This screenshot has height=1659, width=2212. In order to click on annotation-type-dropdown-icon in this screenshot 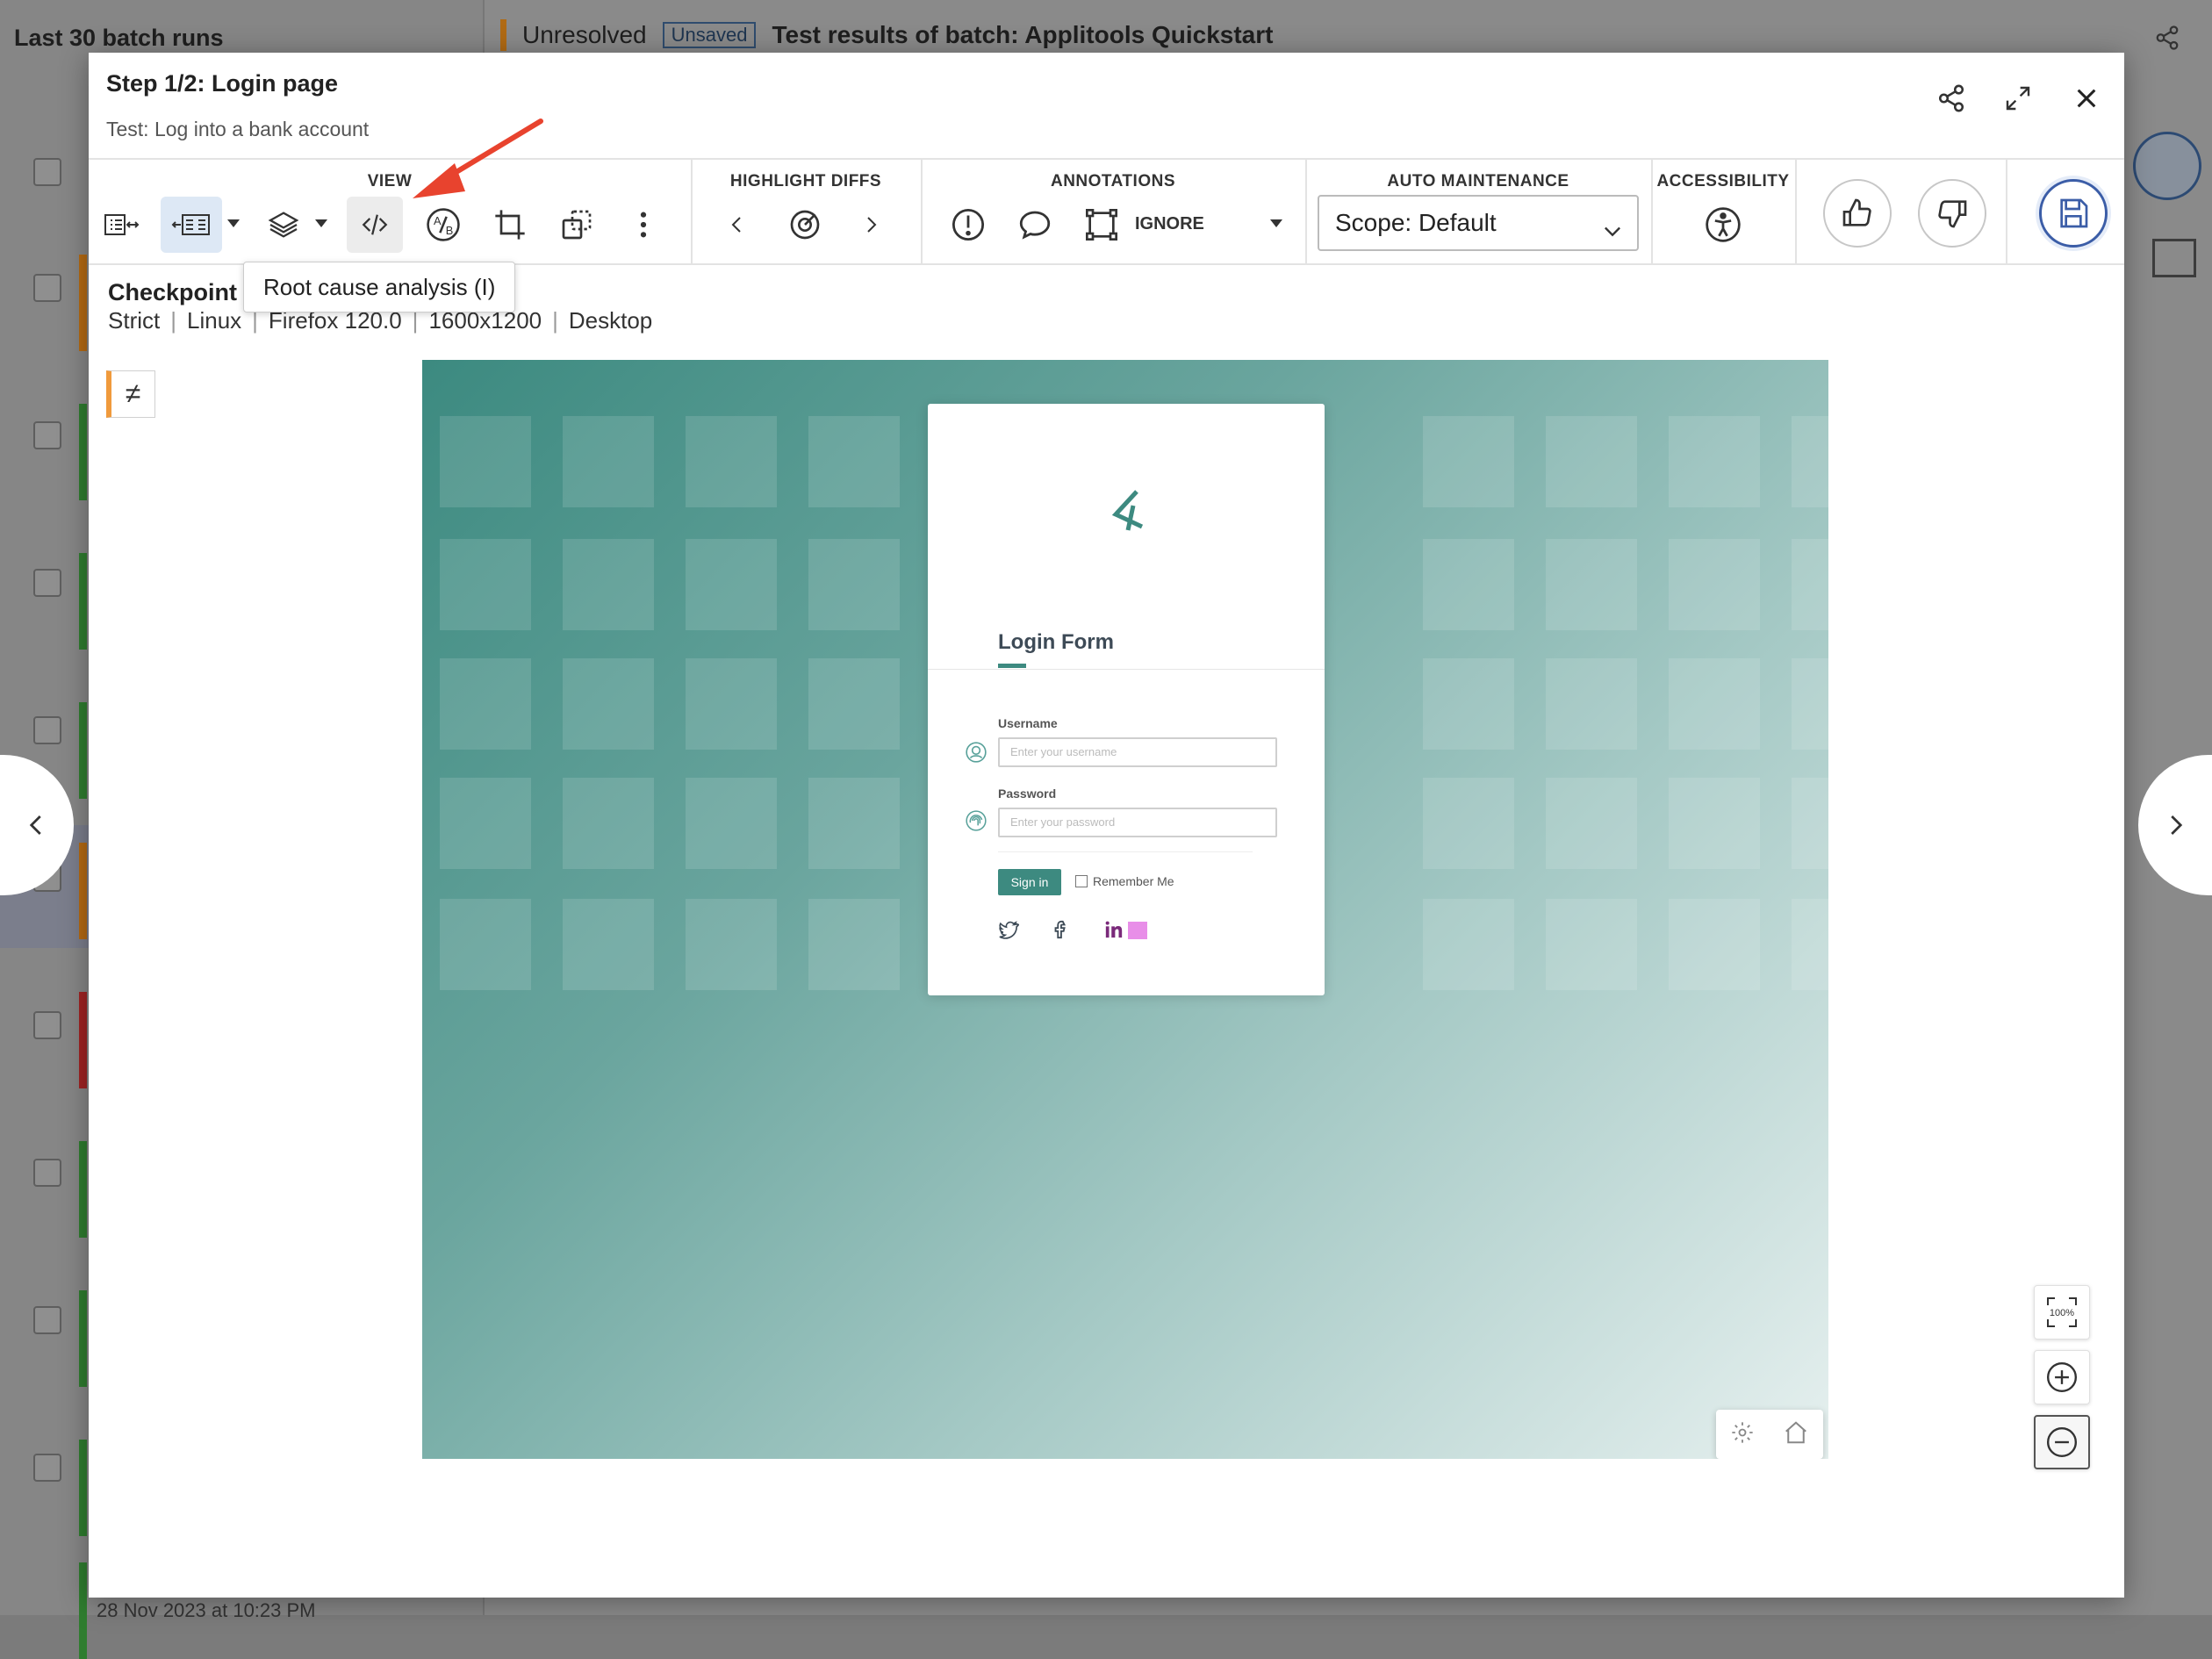, I will do `click(1276, 223)`.